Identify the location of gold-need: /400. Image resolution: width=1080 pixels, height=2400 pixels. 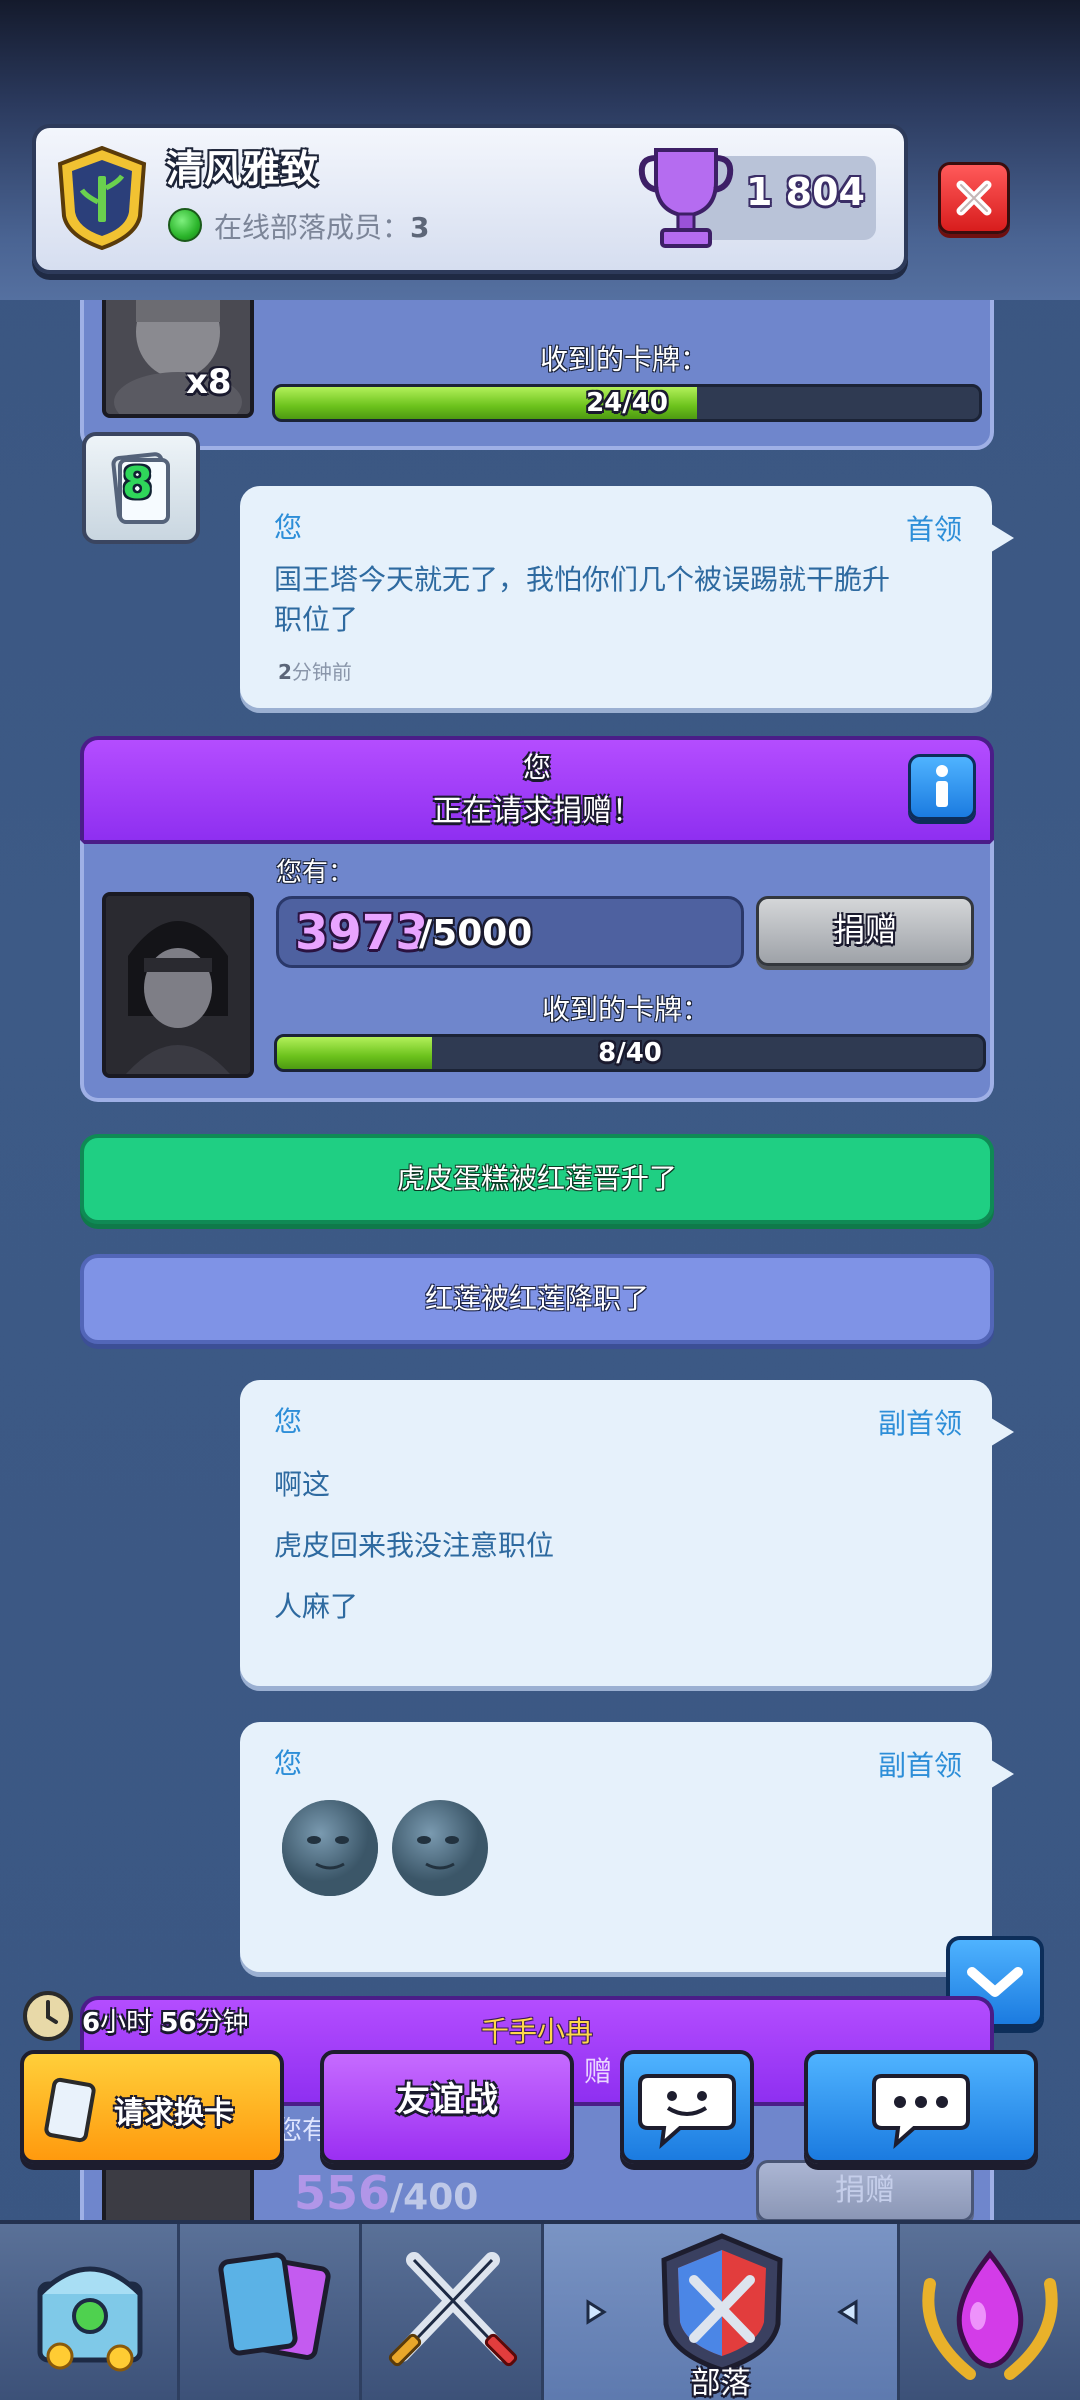
(434, 2197).